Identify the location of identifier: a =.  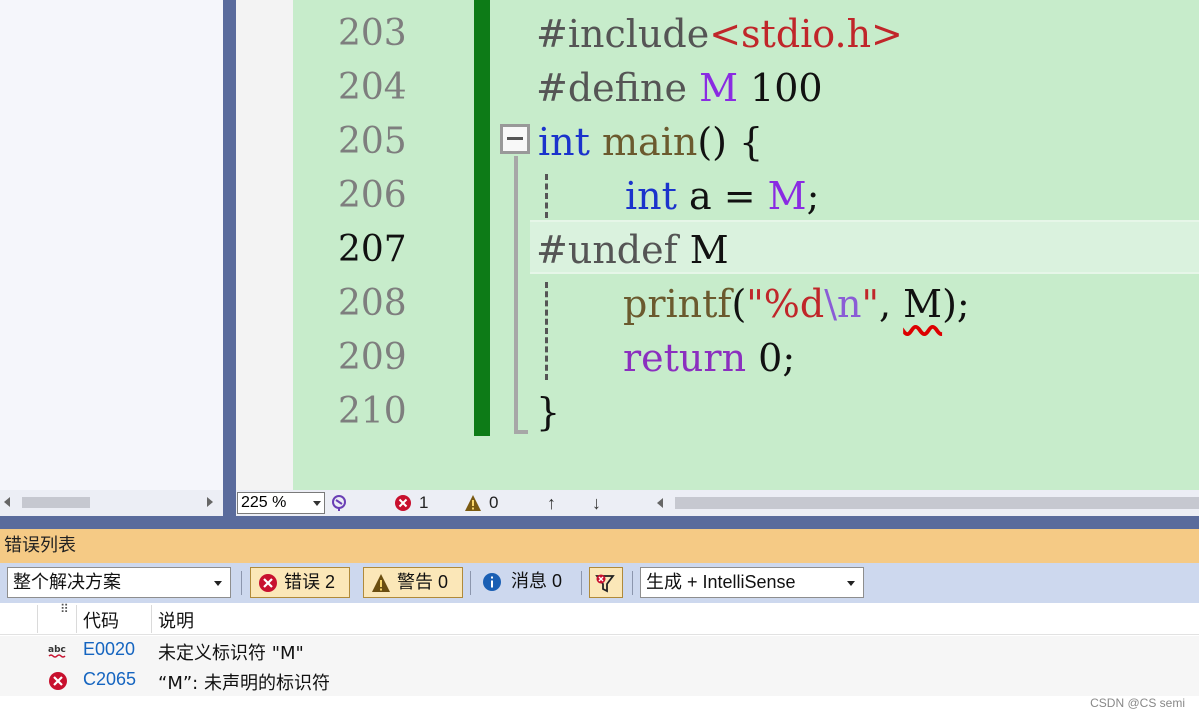
(722, 196).